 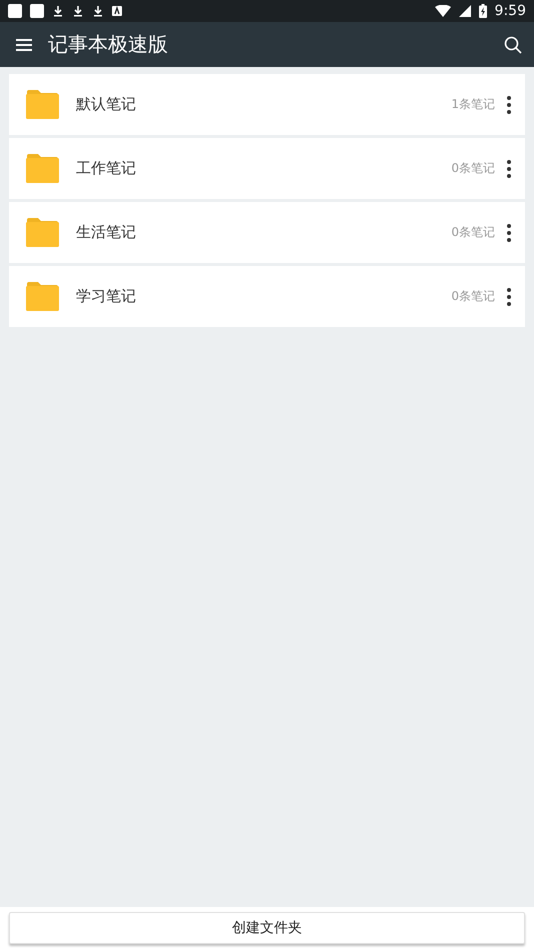 What do you see at coordinates (513, 45) in the screenshot?
I see `search-icon` at bounding box center [513, 45].